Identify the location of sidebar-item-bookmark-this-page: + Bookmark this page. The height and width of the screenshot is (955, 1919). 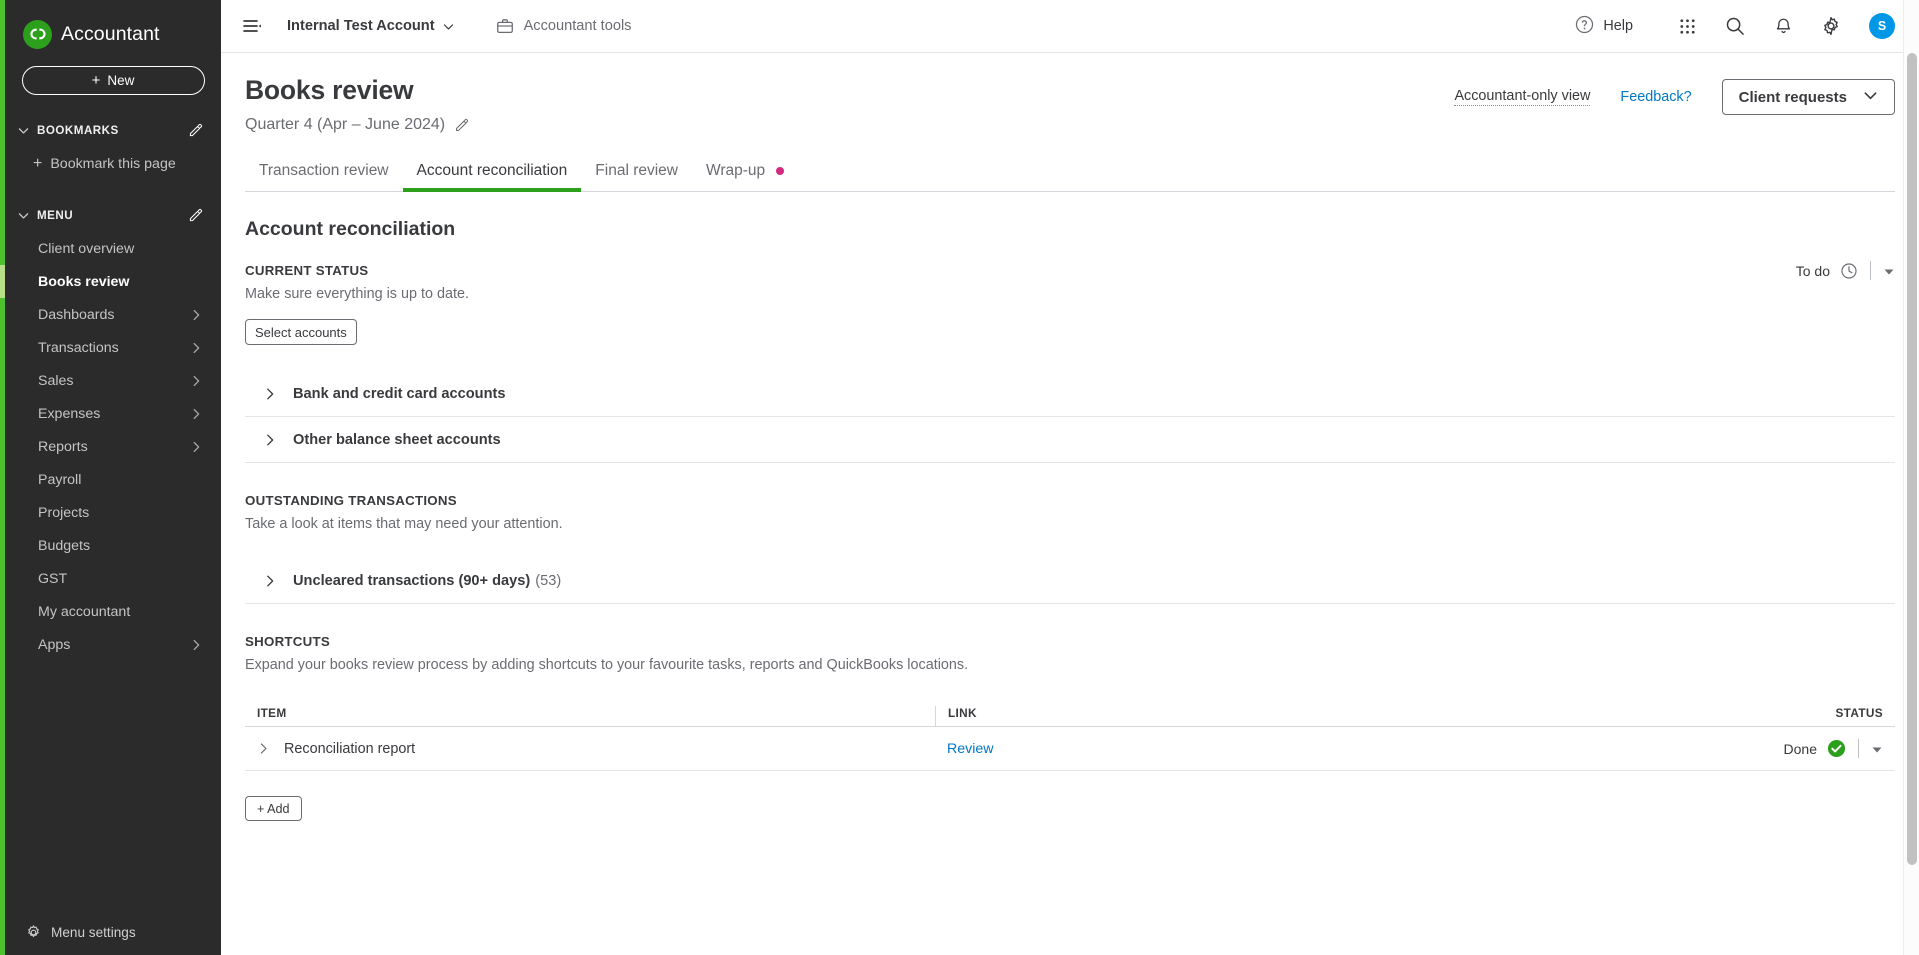
(113, 163).